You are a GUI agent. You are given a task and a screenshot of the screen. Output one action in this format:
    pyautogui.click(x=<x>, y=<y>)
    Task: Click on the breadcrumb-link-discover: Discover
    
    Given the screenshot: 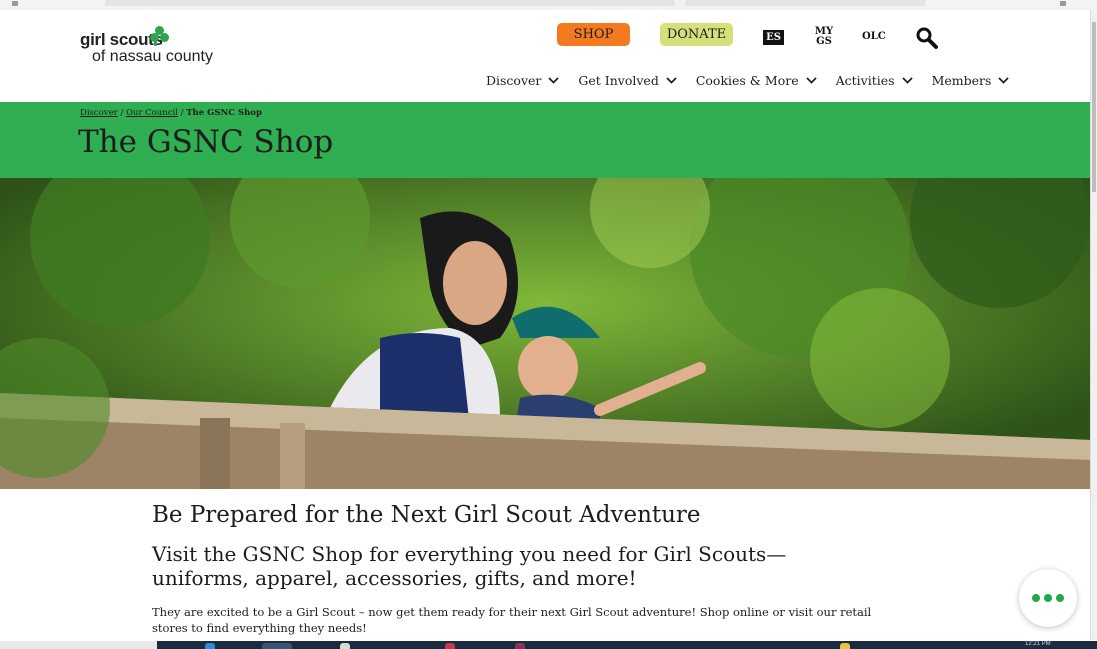 What is the action you would take?
    pyautogui.click(x=99, y=113)
    